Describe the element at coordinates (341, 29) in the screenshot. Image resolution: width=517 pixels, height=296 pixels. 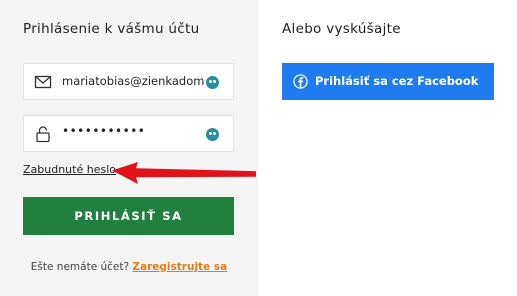
I see `alternative-heading: Alebo vyskúšajte` at that location.